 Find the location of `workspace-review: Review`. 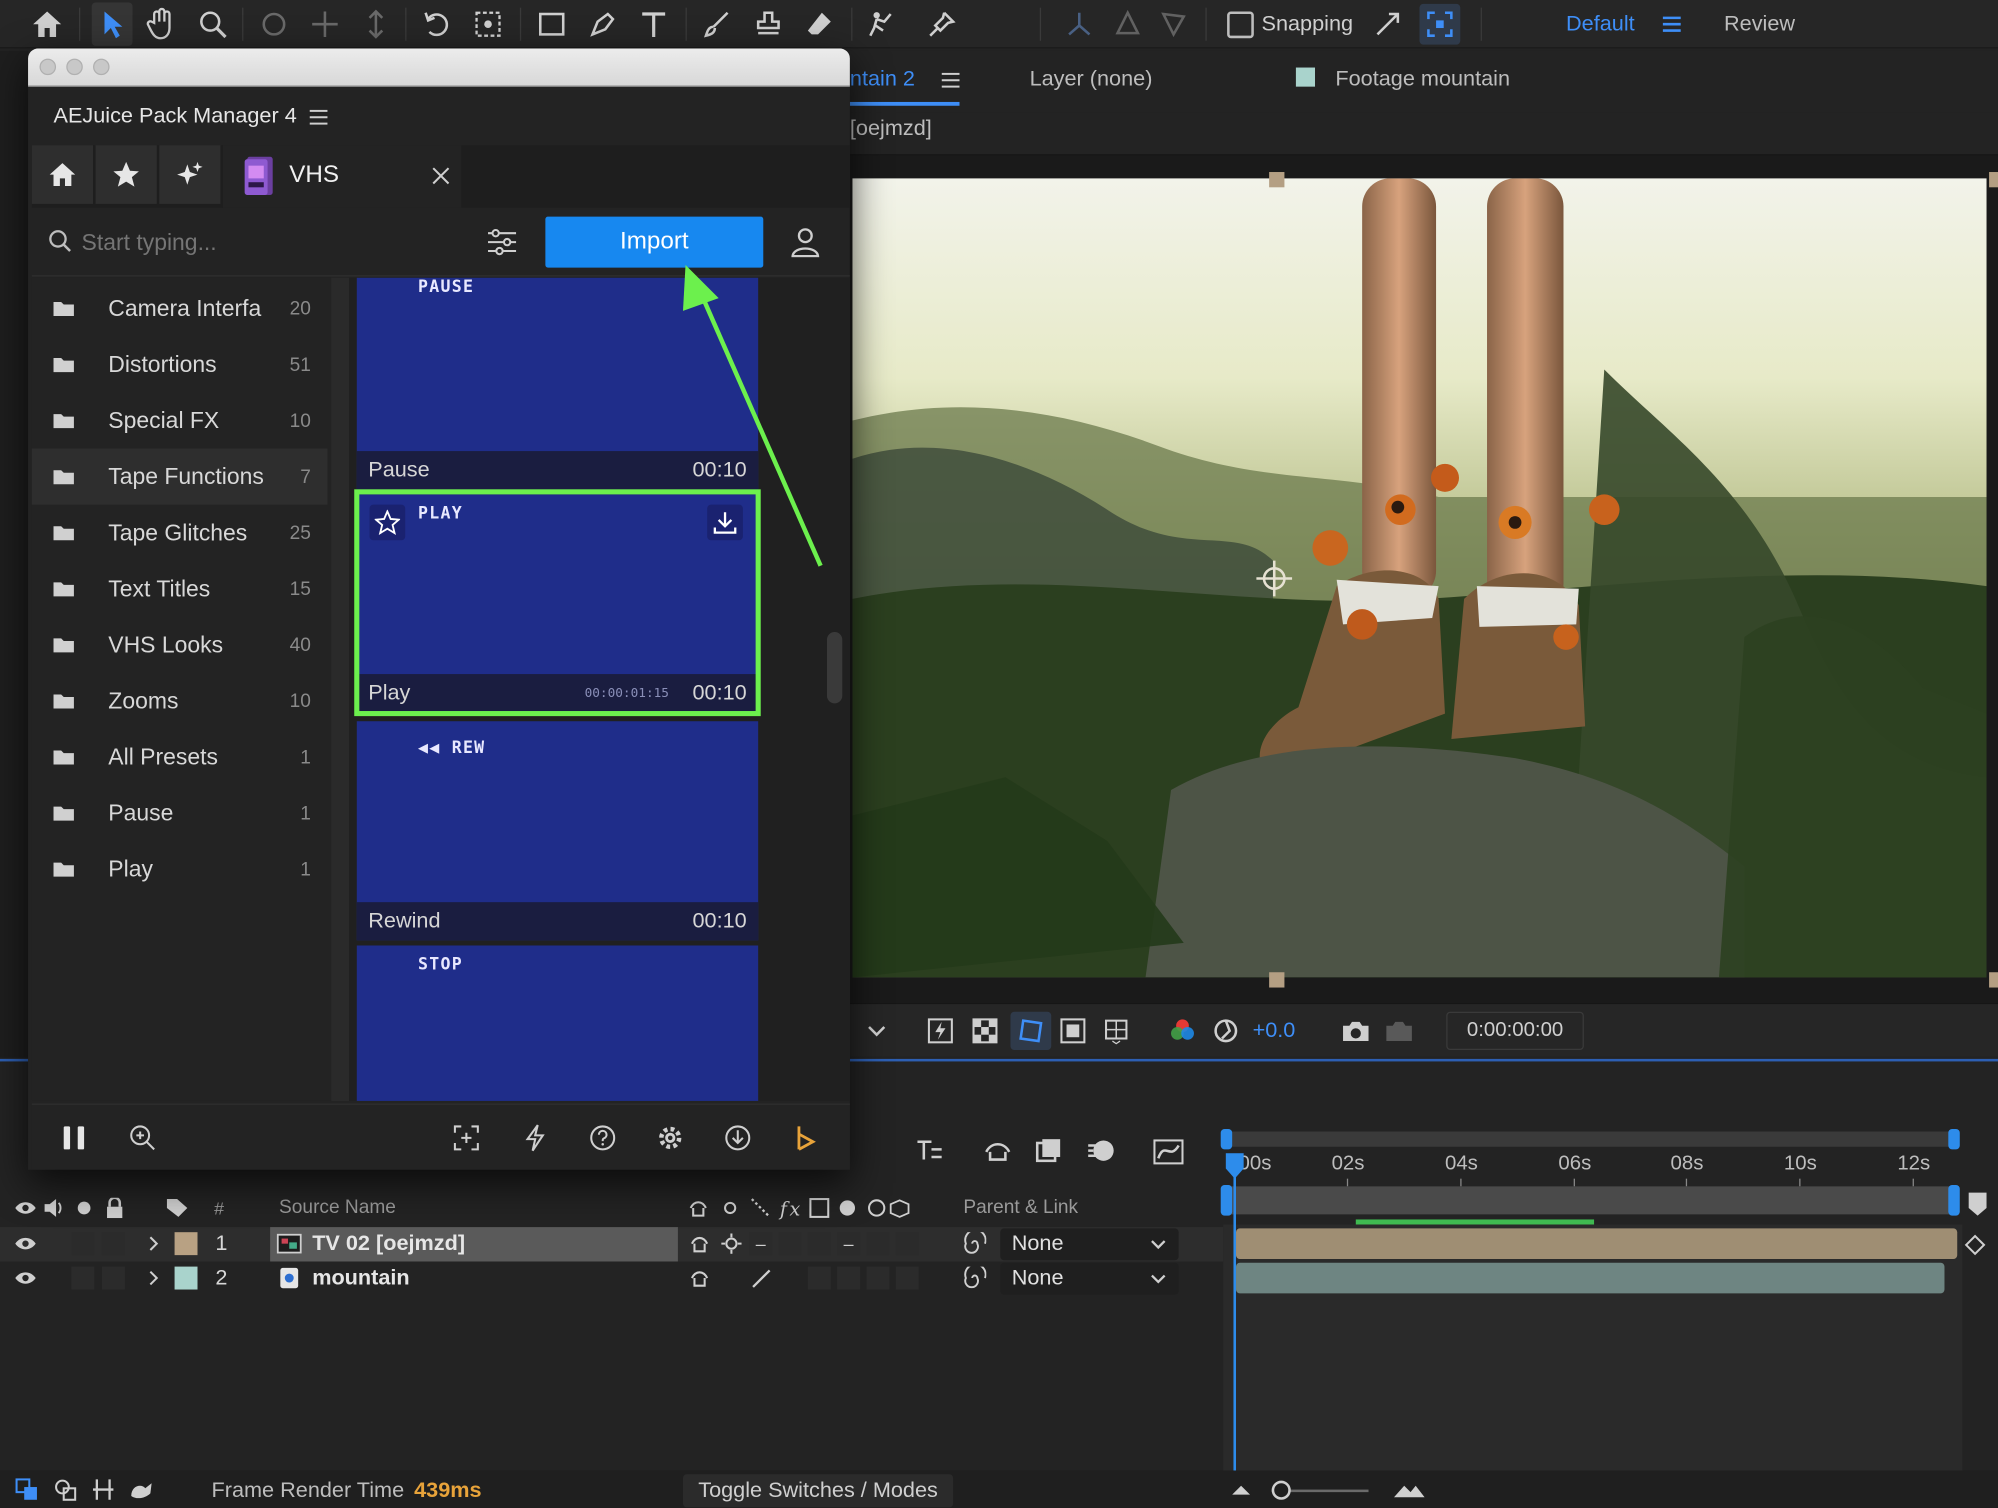

workspace-review: Review is located at coordinates (1759, 23).